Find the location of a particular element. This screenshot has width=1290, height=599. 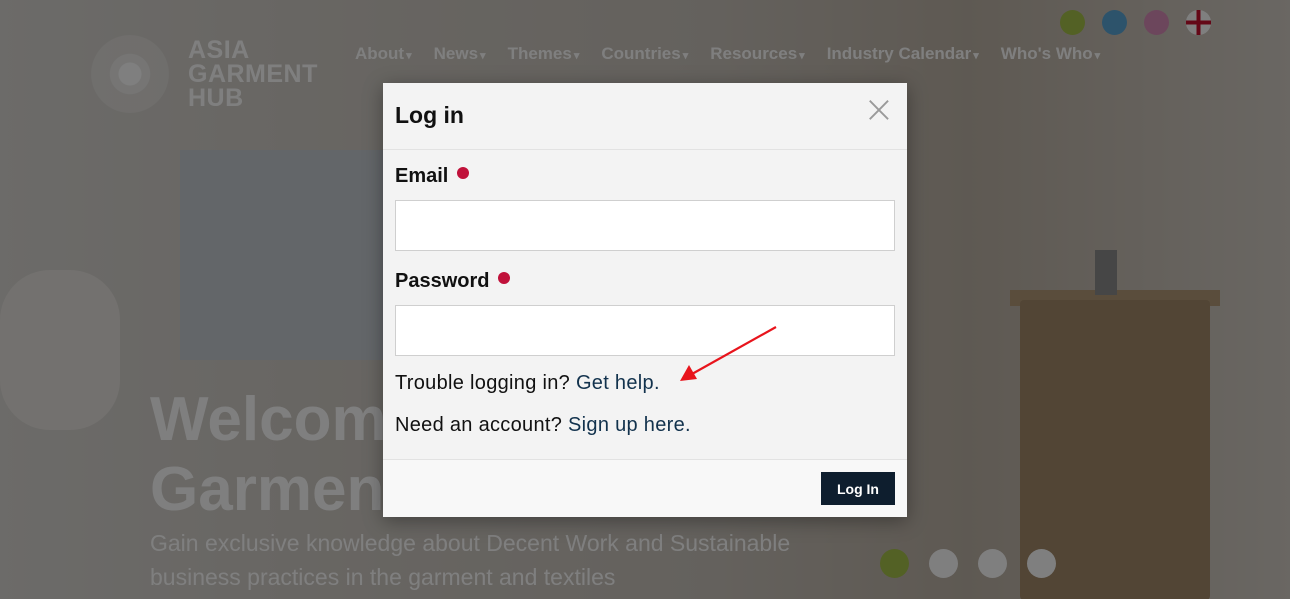

password-label-text: Password is located at coordinates (442, 280).